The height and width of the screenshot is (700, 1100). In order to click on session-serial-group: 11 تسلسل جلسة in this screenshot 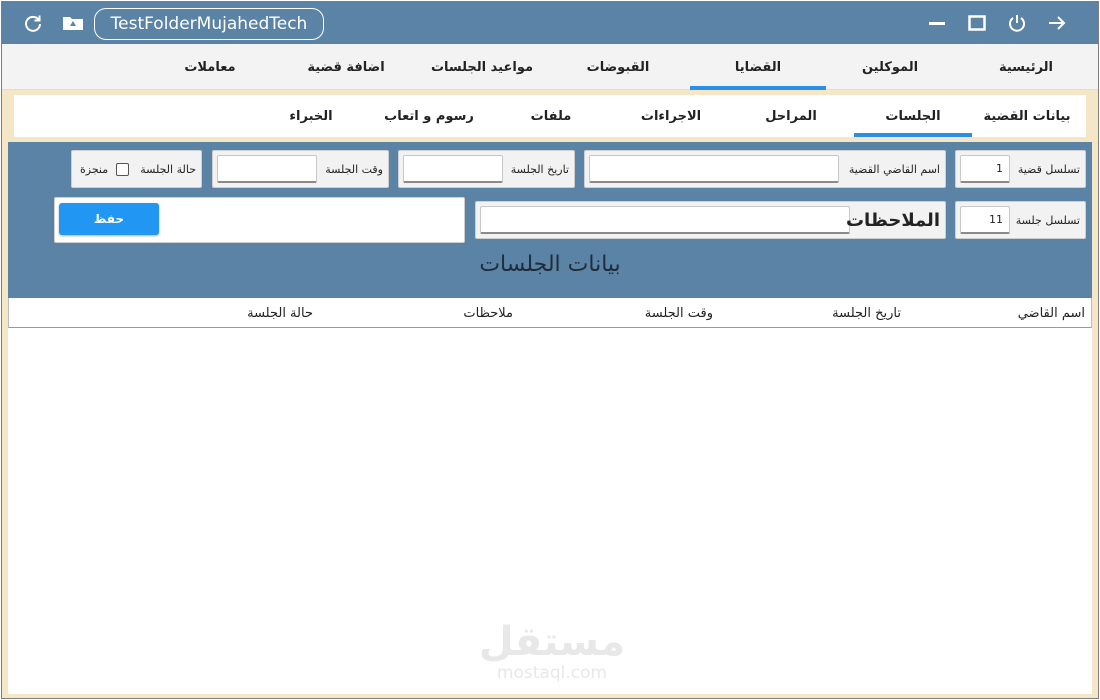, I will do `click(1020, 220)`.